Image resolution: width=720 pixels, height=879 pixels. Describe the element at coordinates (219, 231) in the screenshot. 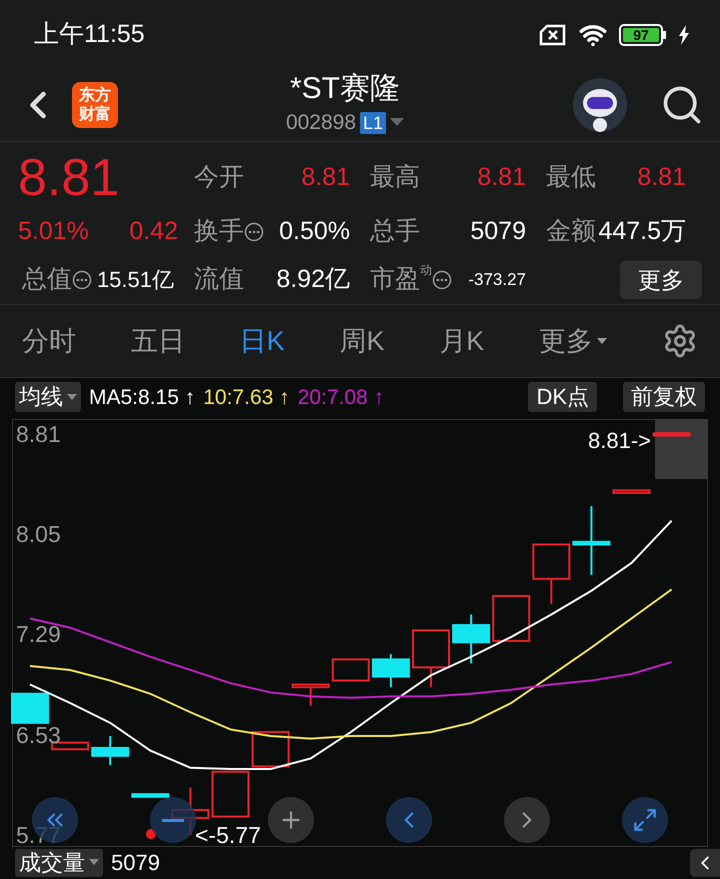

I see `field-label: 换手` at that location.